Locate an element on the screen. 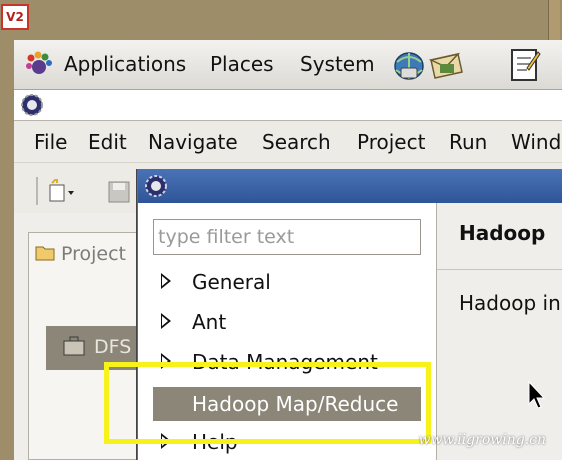 The width and height of the screenshot is (562, 460). preference-page-pane: Hadoop Hadoop in is located at coordinates (499, 331).